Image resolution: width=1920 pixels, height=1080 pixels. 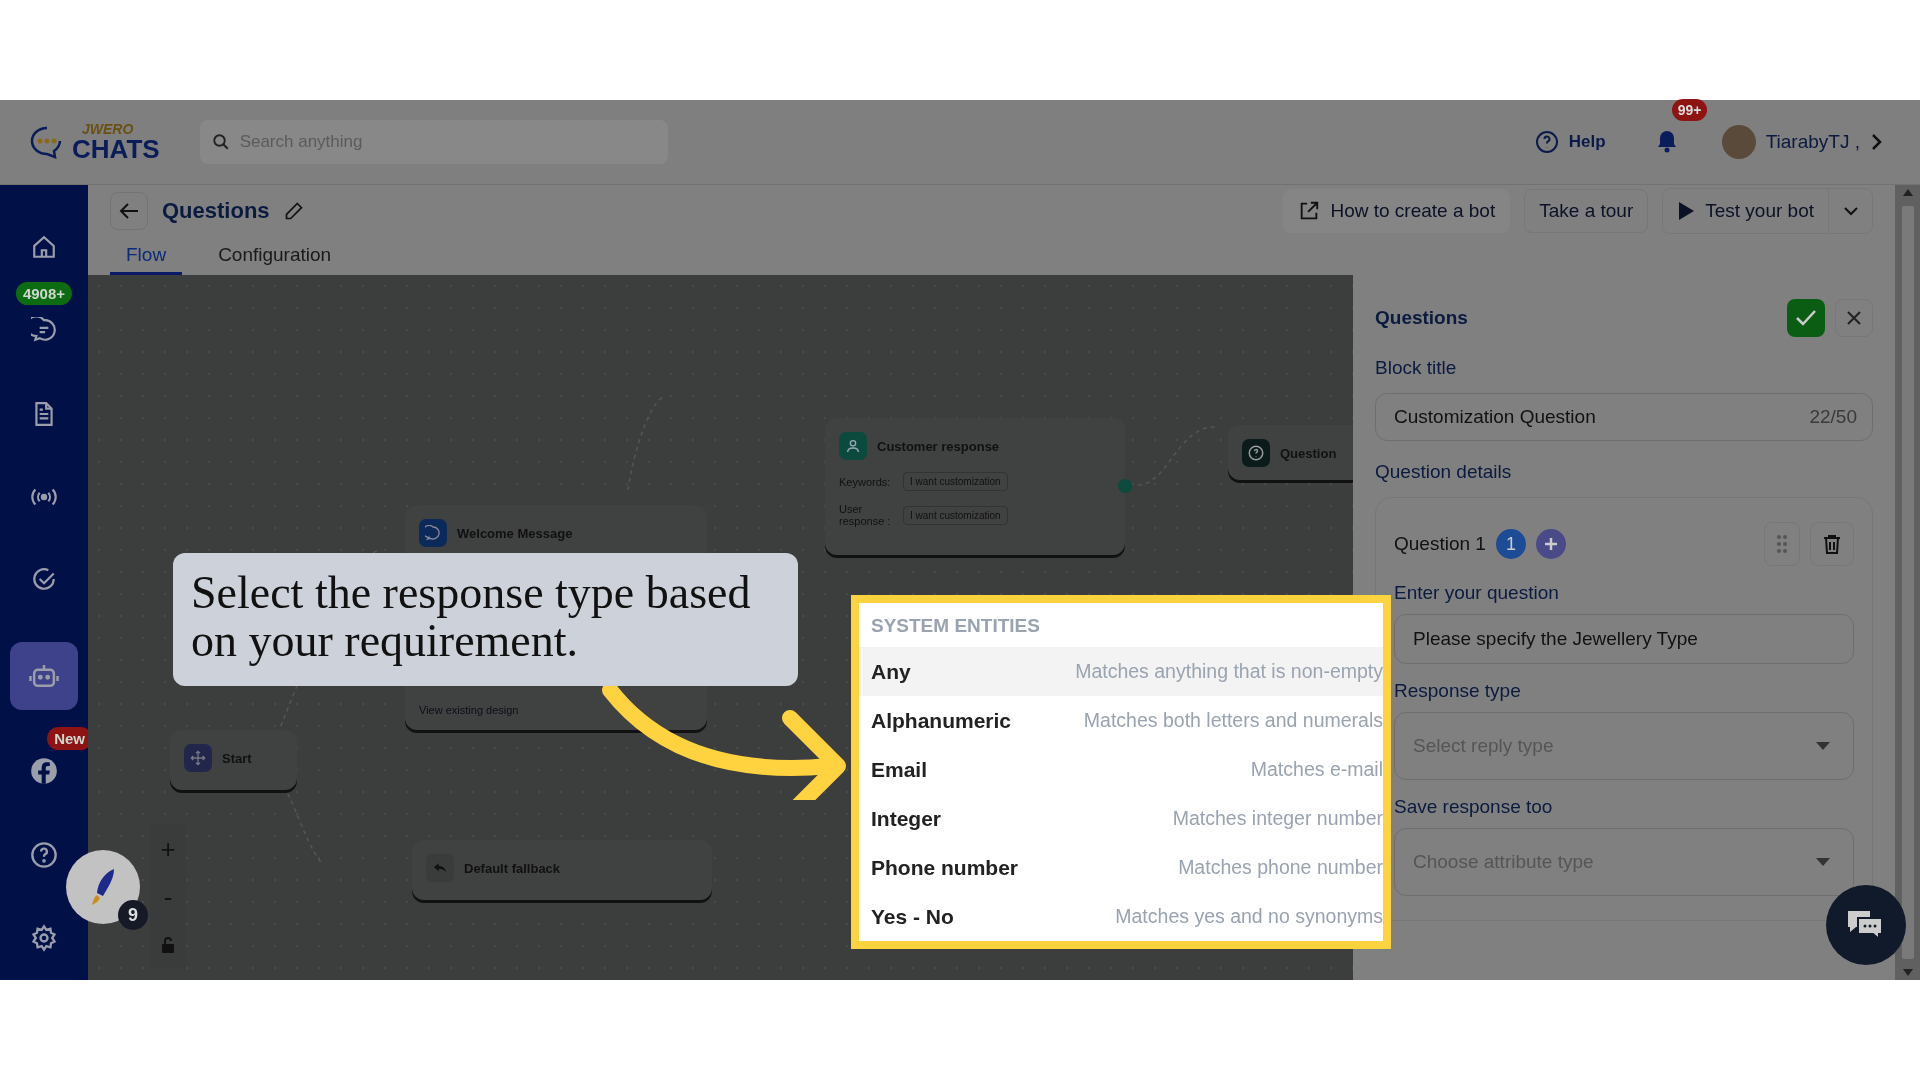 I want to click on field-label: Block title, so click(x=1416, y=368).